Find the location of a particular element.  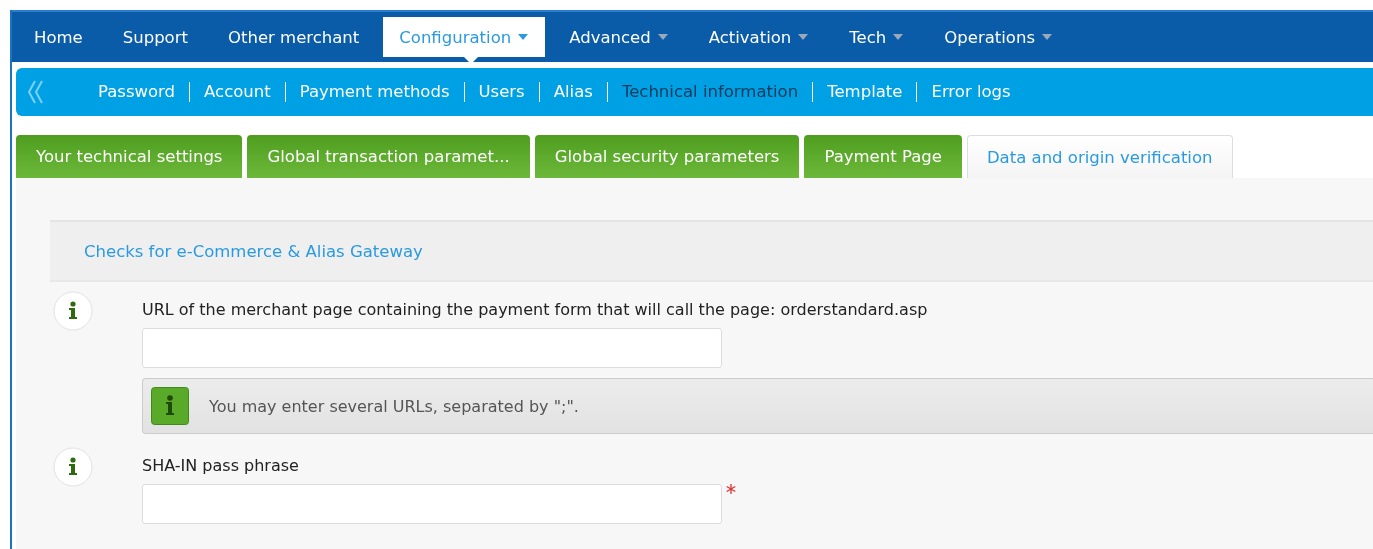

sub-nav-link: Users is located at coordinates (501, 92).